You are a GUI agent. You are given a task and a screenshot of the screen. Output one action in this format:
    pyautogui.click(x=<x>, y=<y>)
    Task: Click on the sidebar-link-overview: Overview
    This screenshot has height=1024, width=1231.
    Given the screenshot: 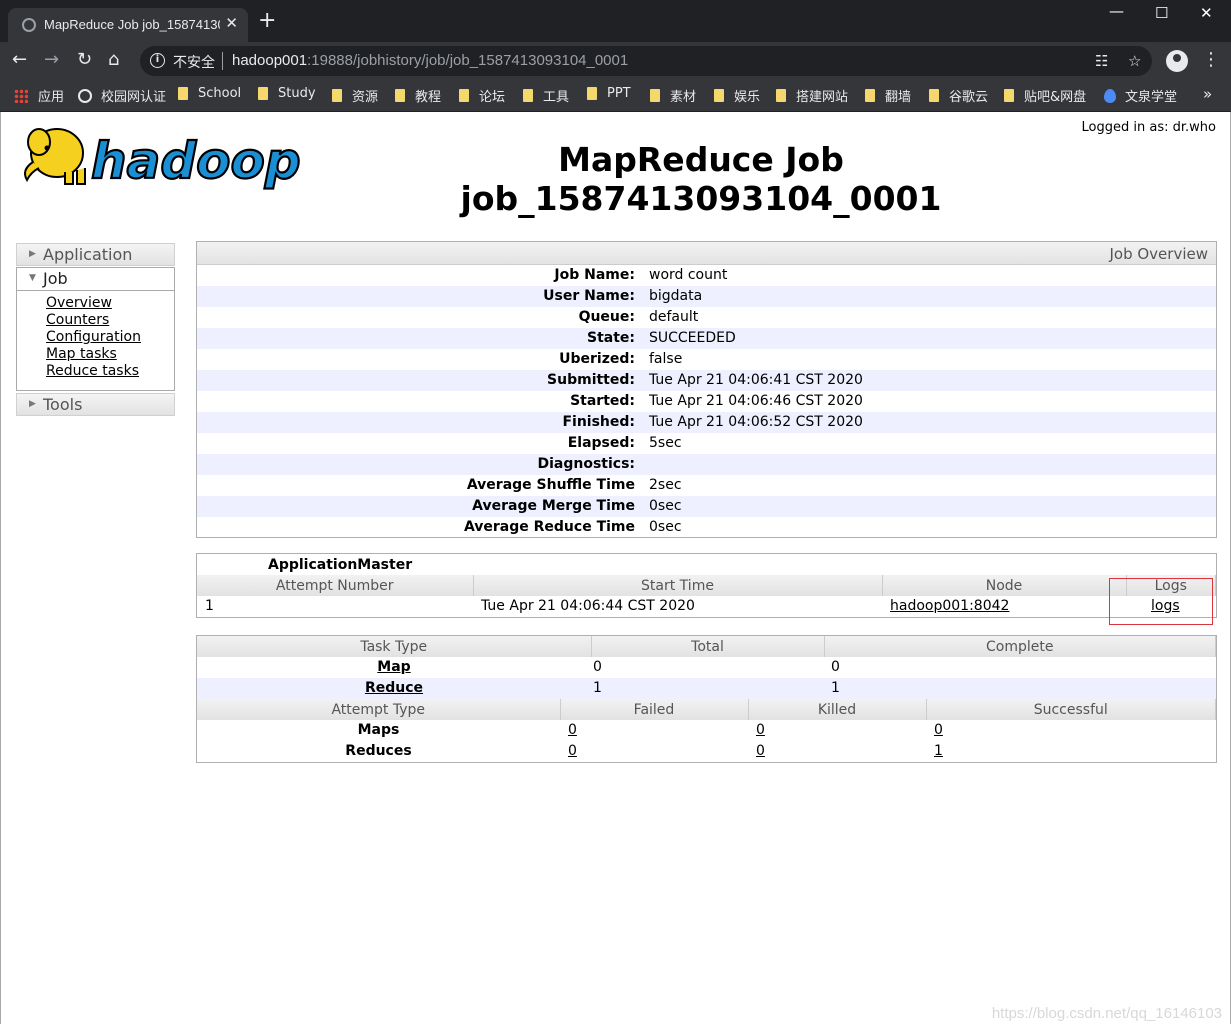 What is the action you would take?
    pyautogui.click(x=110, y=303)
    